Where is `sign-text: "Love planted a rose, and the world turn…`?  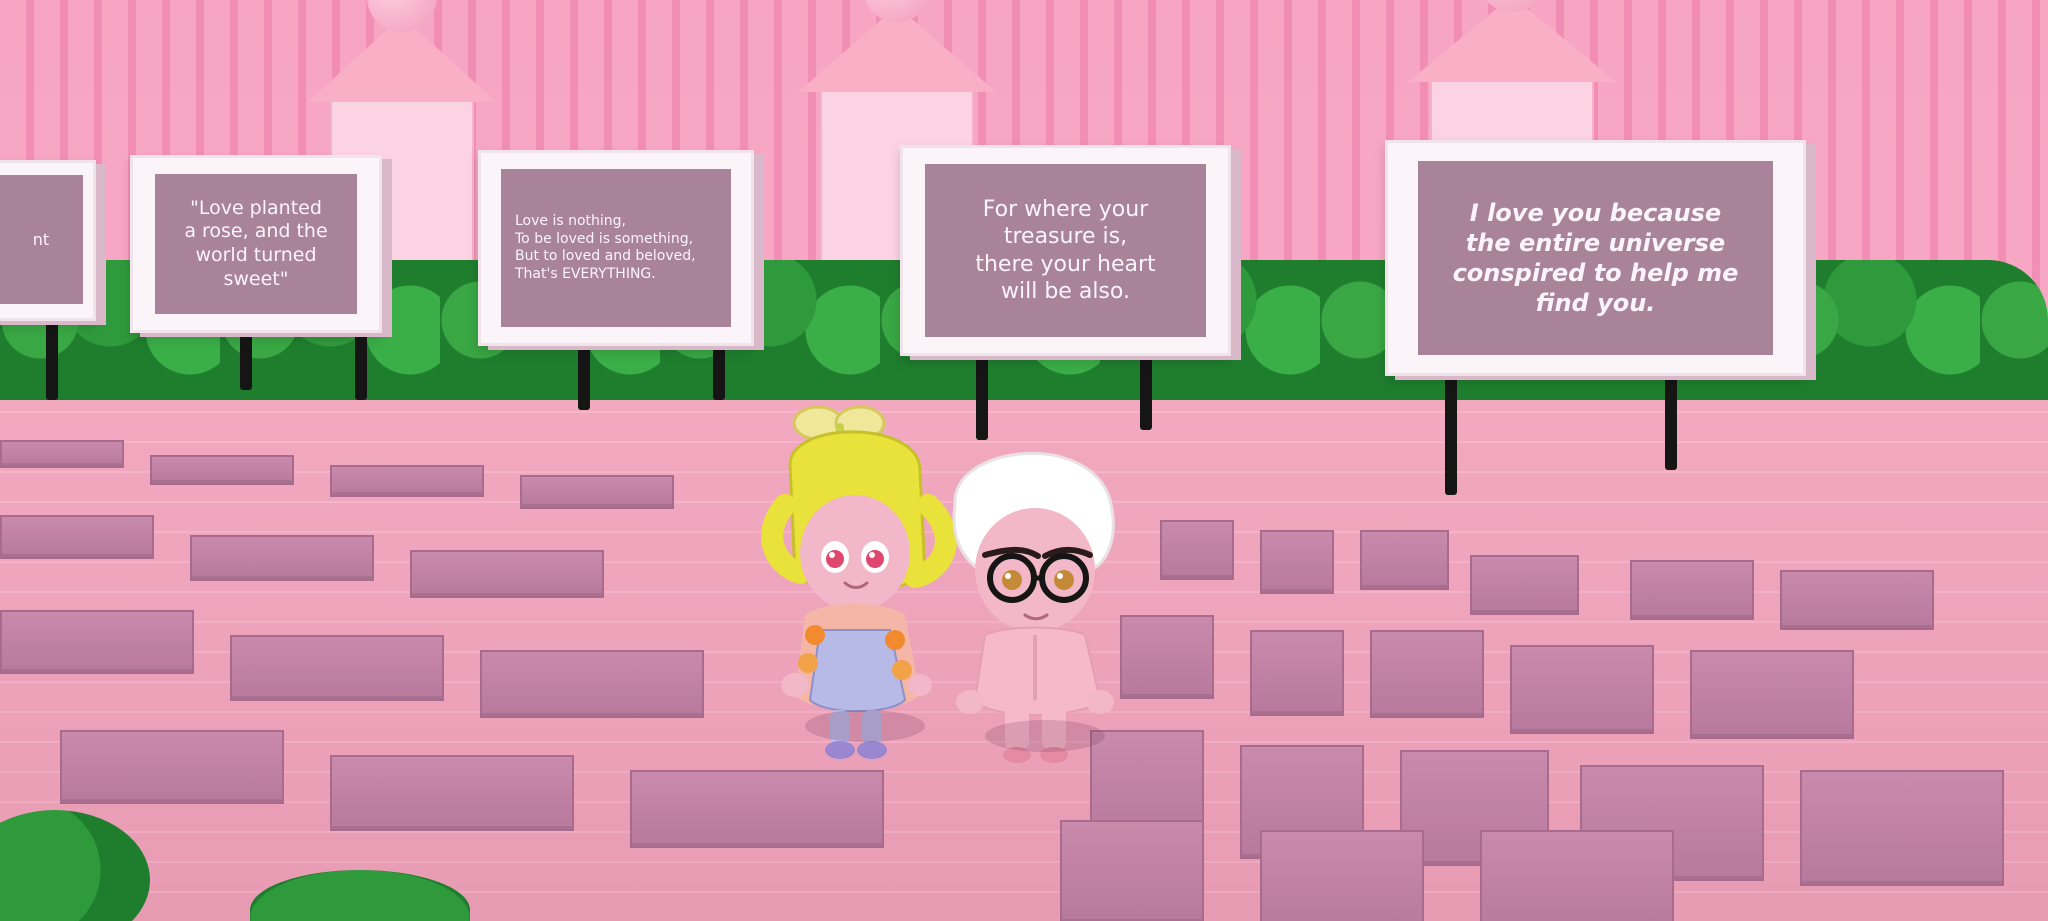
sign-text: "Love planted a rose, and the world turn… is located at coordinates (256, 244).